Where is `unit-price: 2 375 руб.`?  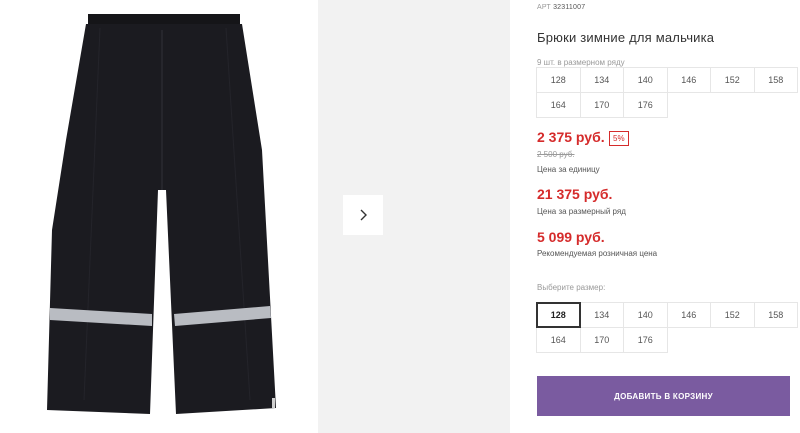 unit-price: 2 375 руб. is located at coordinates (571, 137).